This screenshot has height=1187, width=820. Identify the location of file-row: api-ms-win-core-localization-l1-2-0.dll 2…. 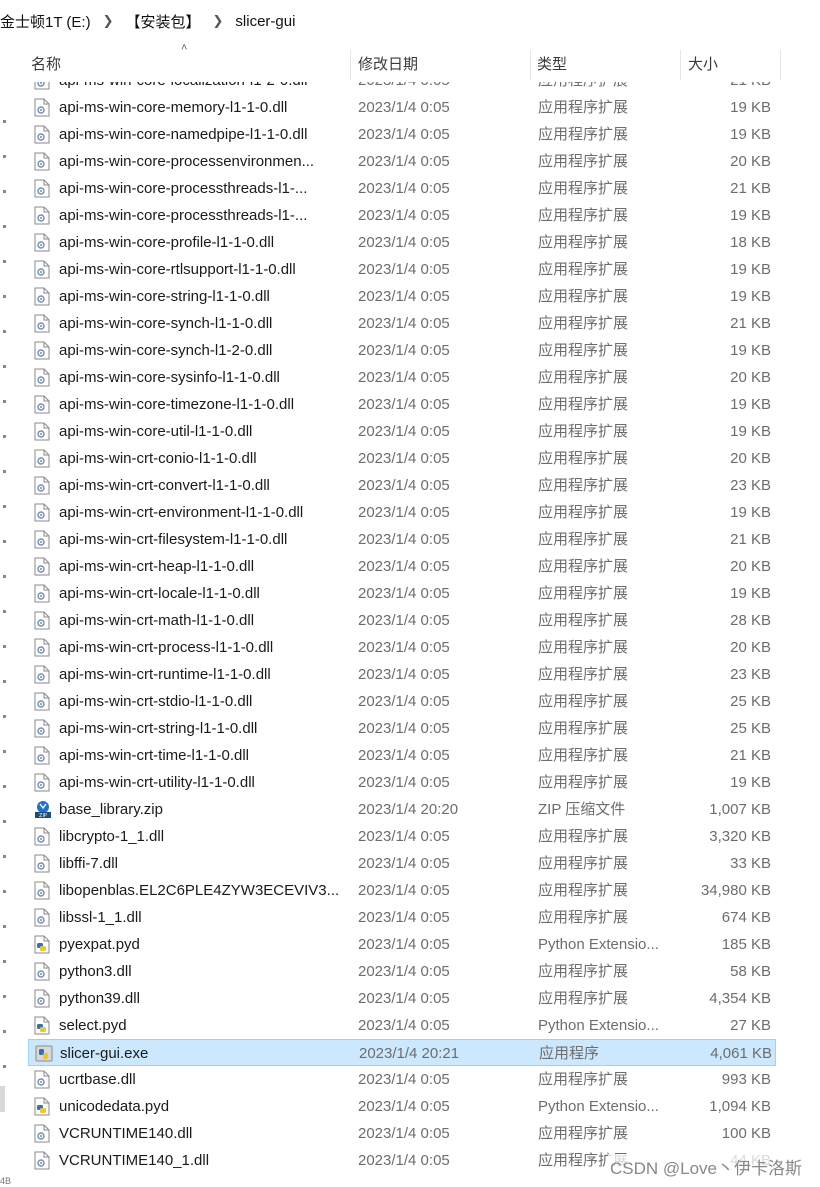
(402, 88).